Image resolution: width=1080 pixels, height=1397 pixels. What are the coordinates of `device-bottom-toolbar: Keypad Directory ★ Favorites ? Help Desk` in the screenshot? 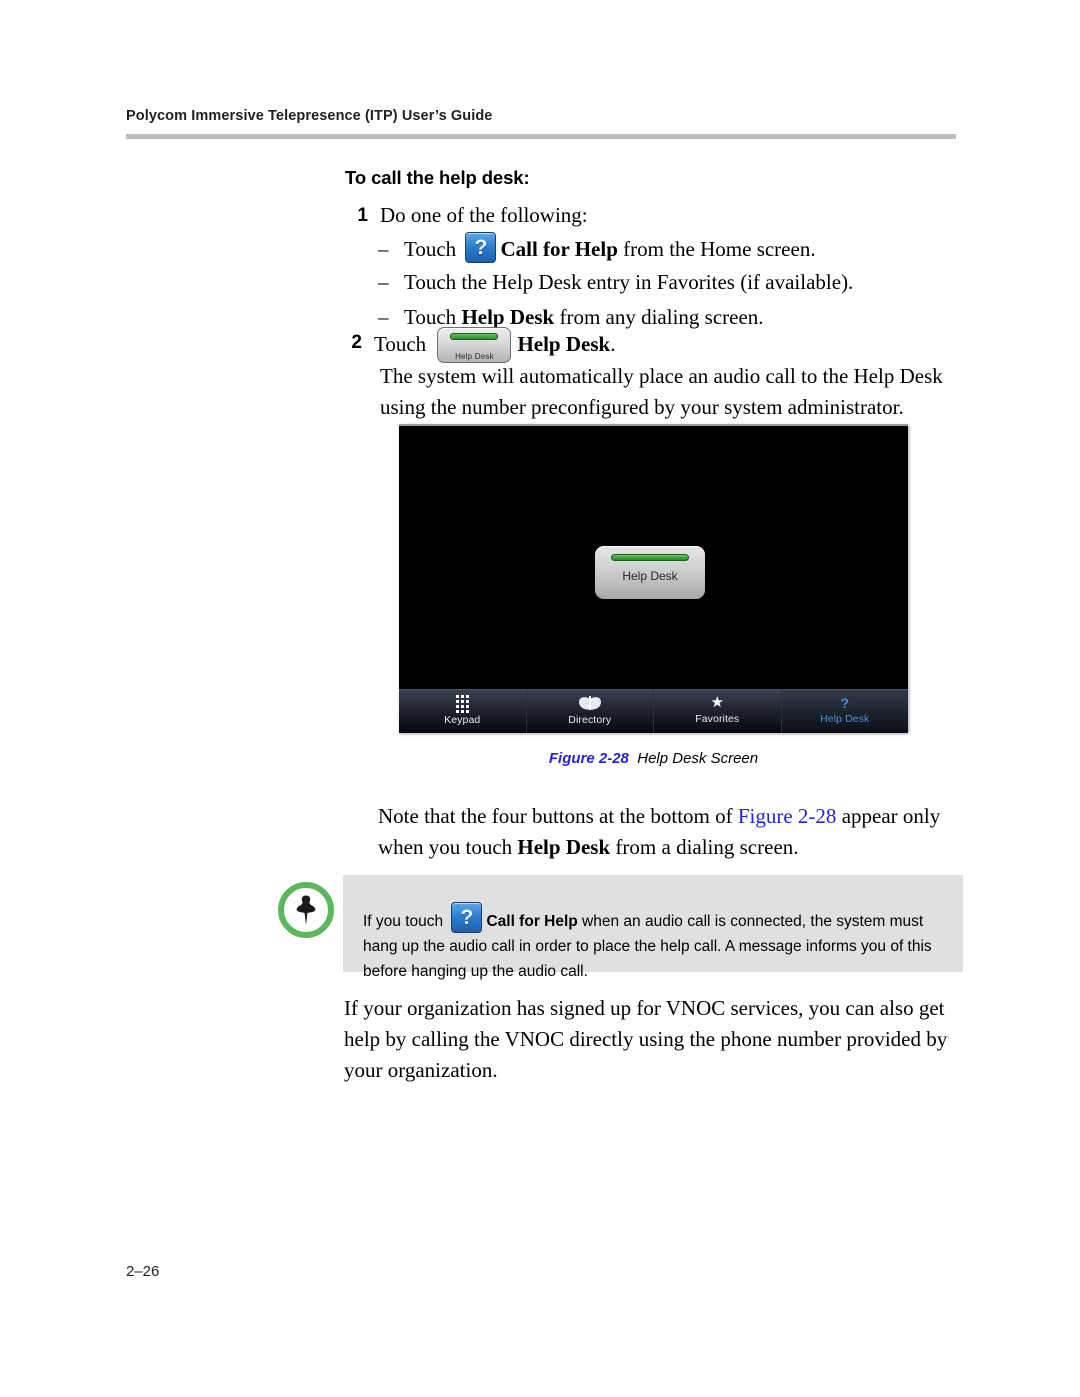 It's located at (653, 711).